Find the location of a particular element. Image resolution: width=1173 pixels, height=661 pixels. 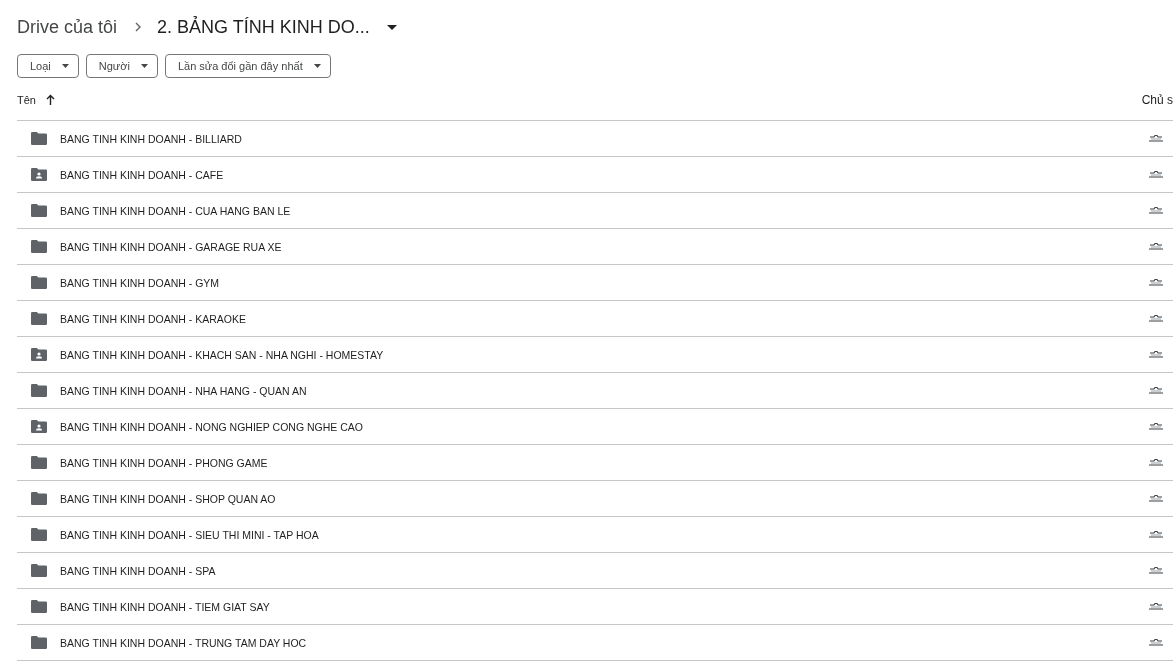

filter-chip: Người is located at coordinates (121, 66).